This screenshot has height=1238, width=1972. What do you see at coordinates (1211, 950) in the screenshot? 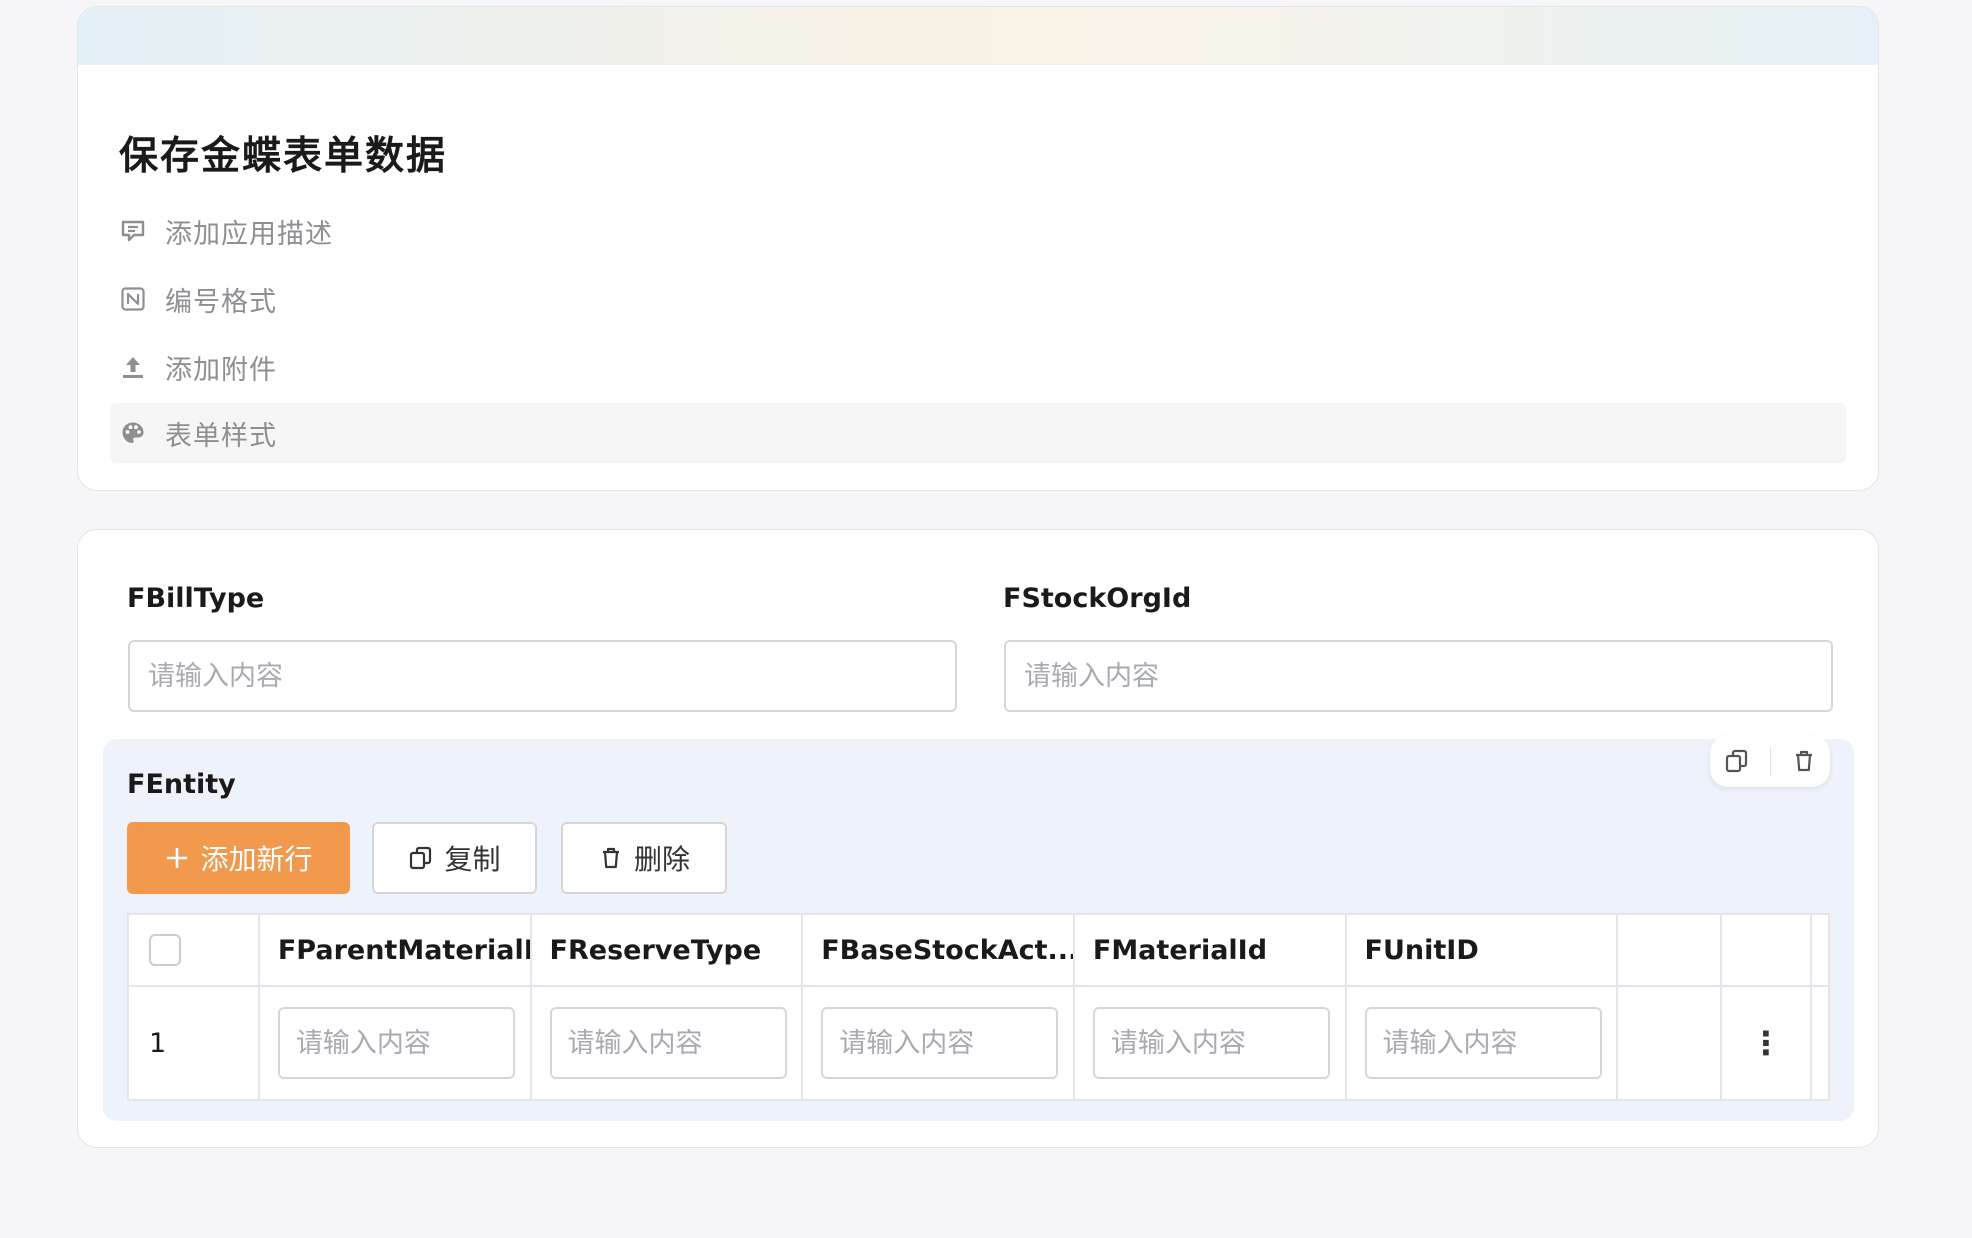
I see `column-header: FMaterialId` at bounding box center [1211, 950].